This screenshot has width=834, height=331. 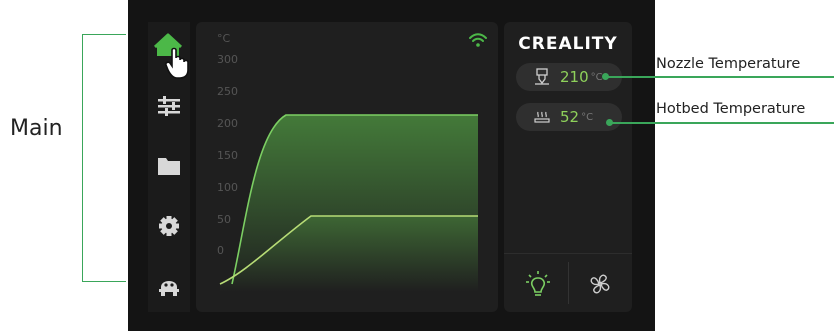 I want to click on sidebar-item-settings, so click(x=169, y=226).